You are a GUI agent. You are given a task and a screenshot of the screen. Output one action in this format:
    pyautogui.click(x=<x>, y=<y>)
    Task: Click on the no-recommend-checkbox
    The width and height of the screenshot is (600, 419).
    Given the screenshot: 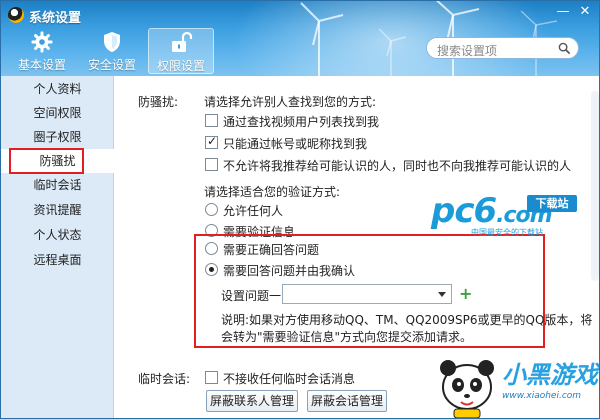 What is the action you would take?
    pyautogui.click(x=211, y=164)
    